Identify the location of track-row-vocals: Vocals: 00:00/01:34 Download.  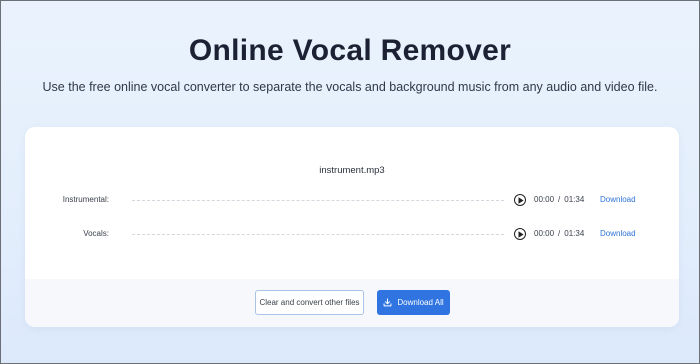
(352, 235).